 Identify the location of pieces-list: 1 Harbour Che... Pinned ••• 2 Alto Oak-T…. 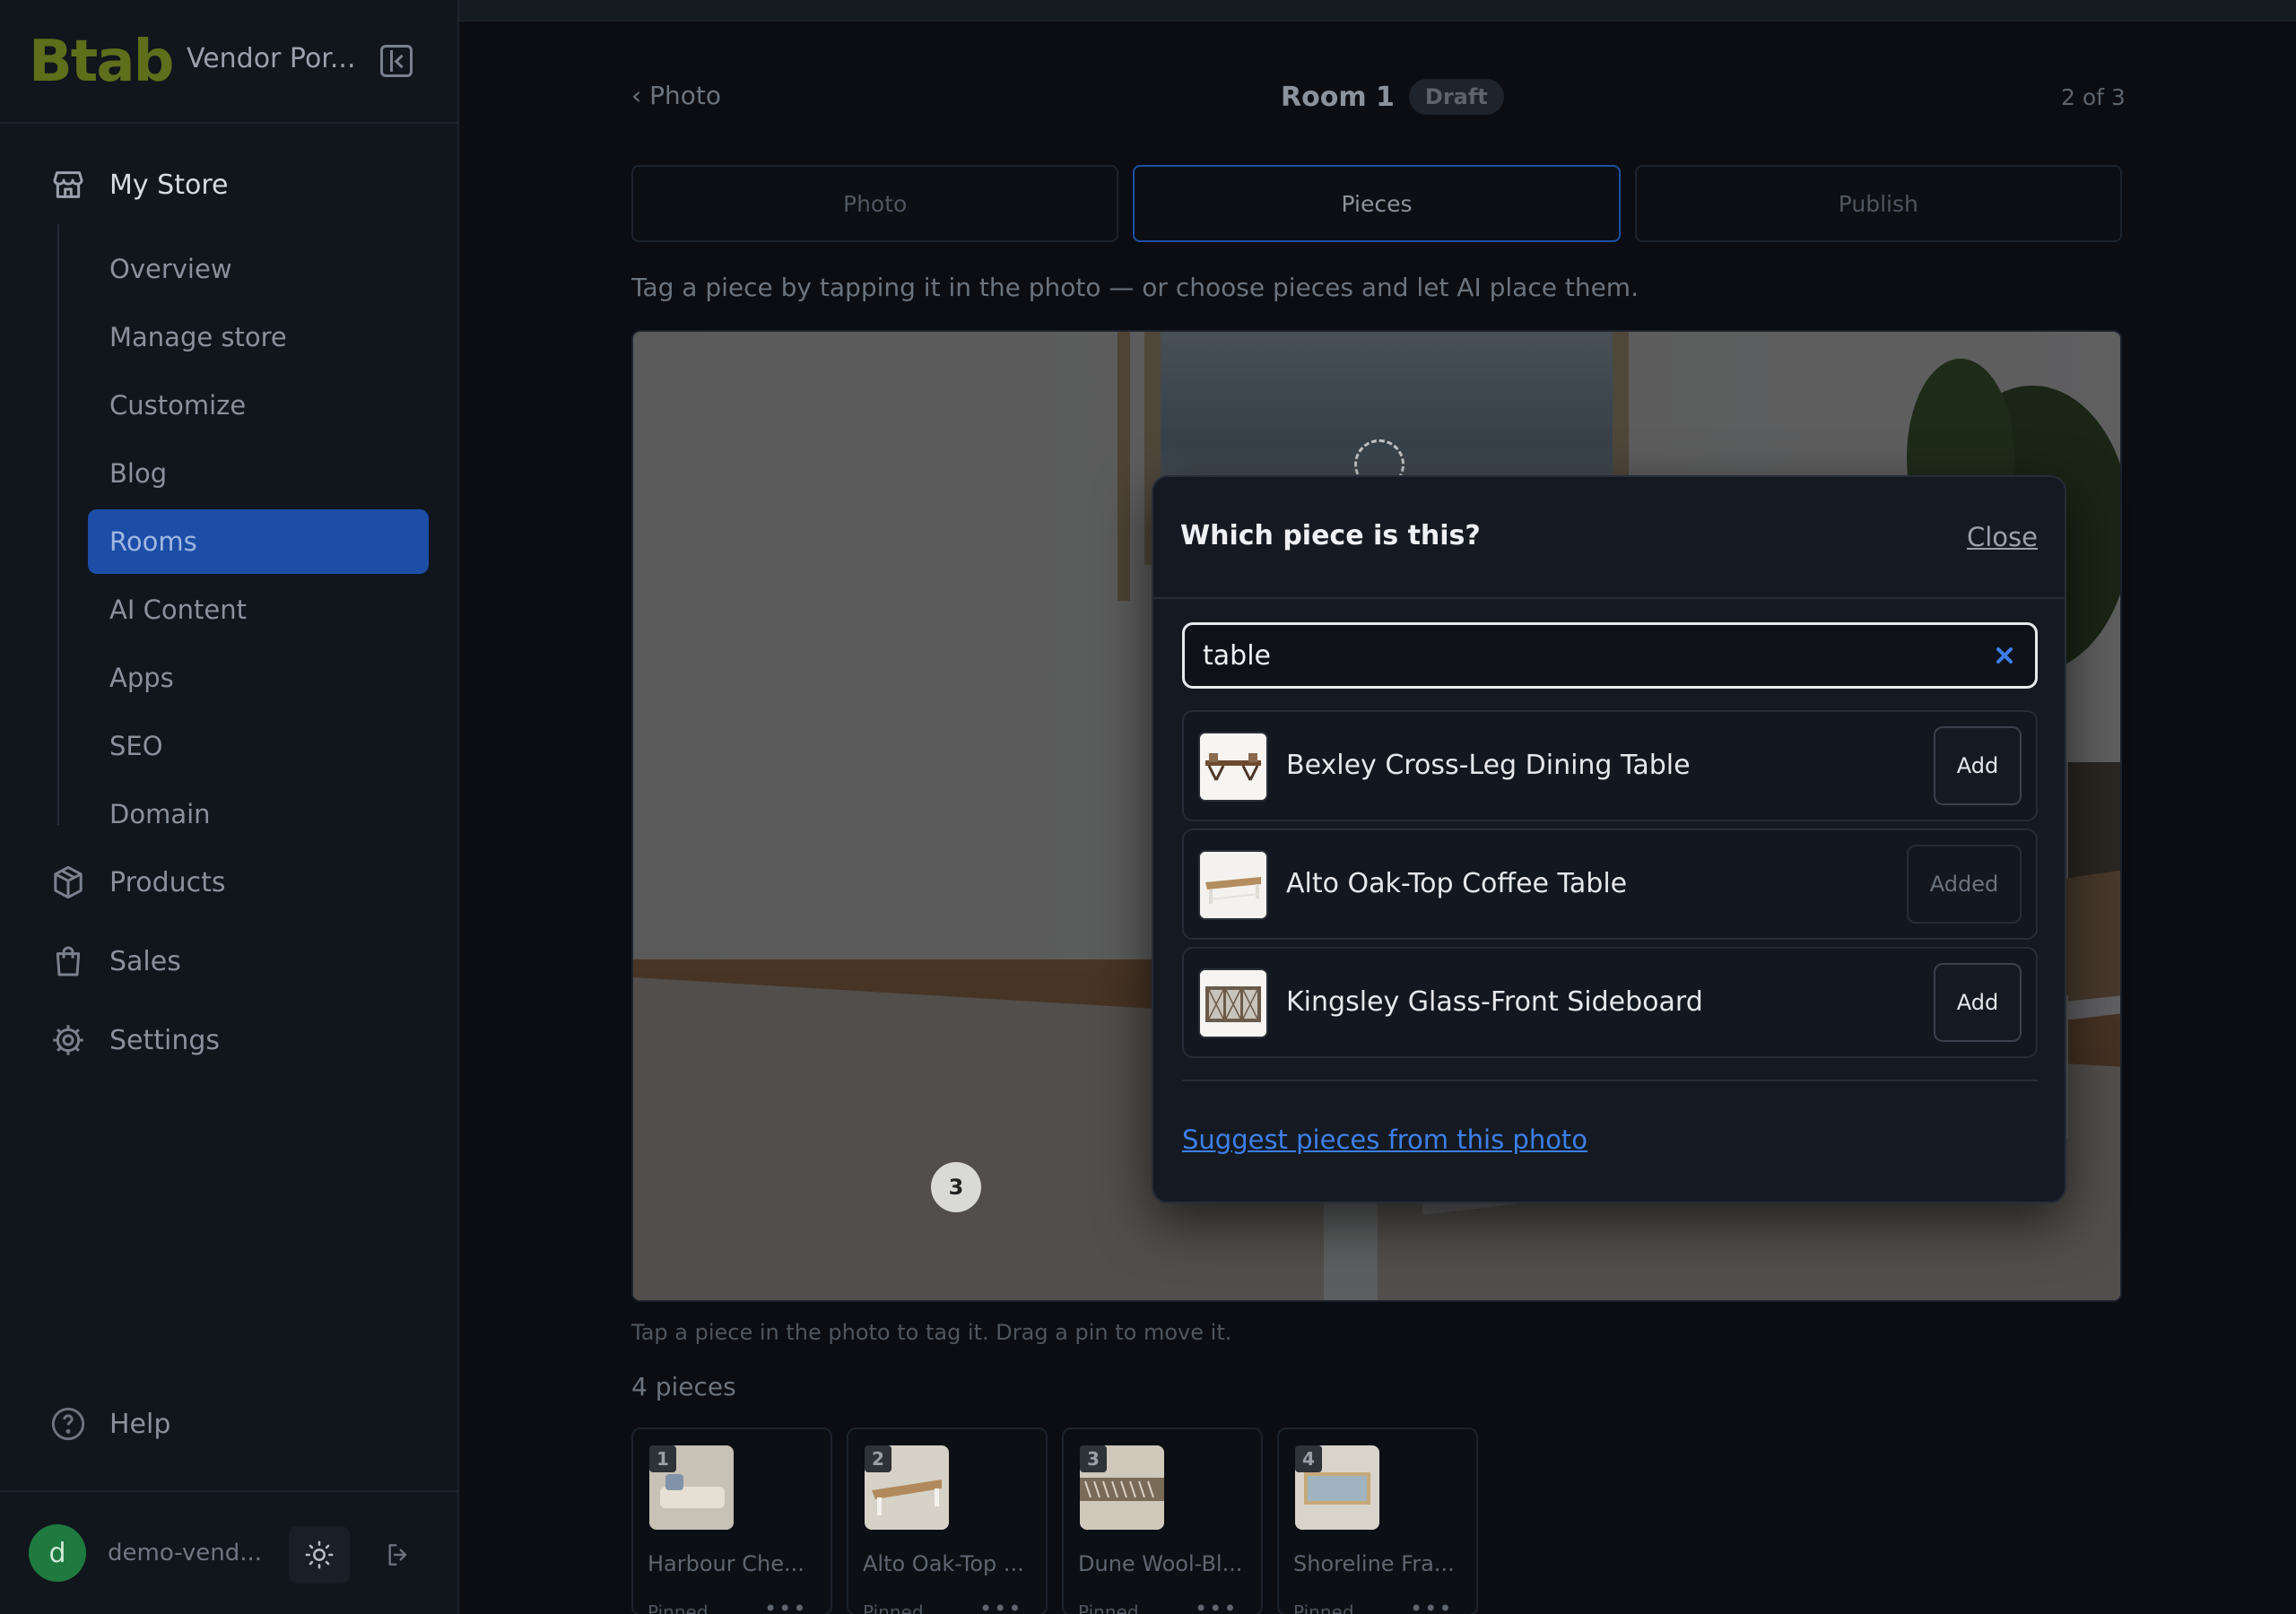
(1054, 1520).